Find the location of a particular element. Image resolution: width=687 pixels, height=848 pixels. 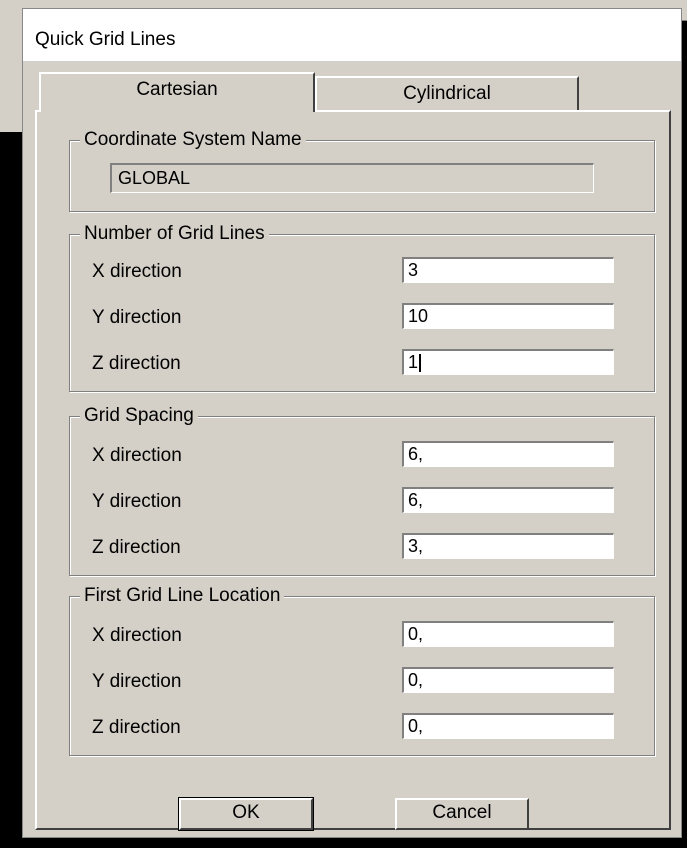

tab-cartesian: Cartesian is located at coordinates (177, 92).